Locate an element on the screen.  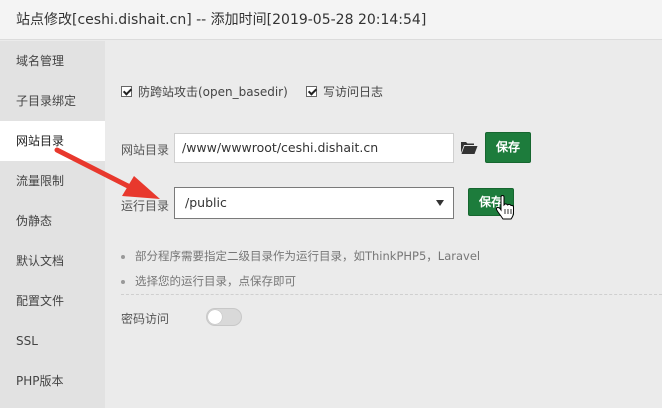
note-item: 部分程序需要指定二级目录作为运行目录，如ThinkPHP5，Laravel is located at coordinates (300, 256).